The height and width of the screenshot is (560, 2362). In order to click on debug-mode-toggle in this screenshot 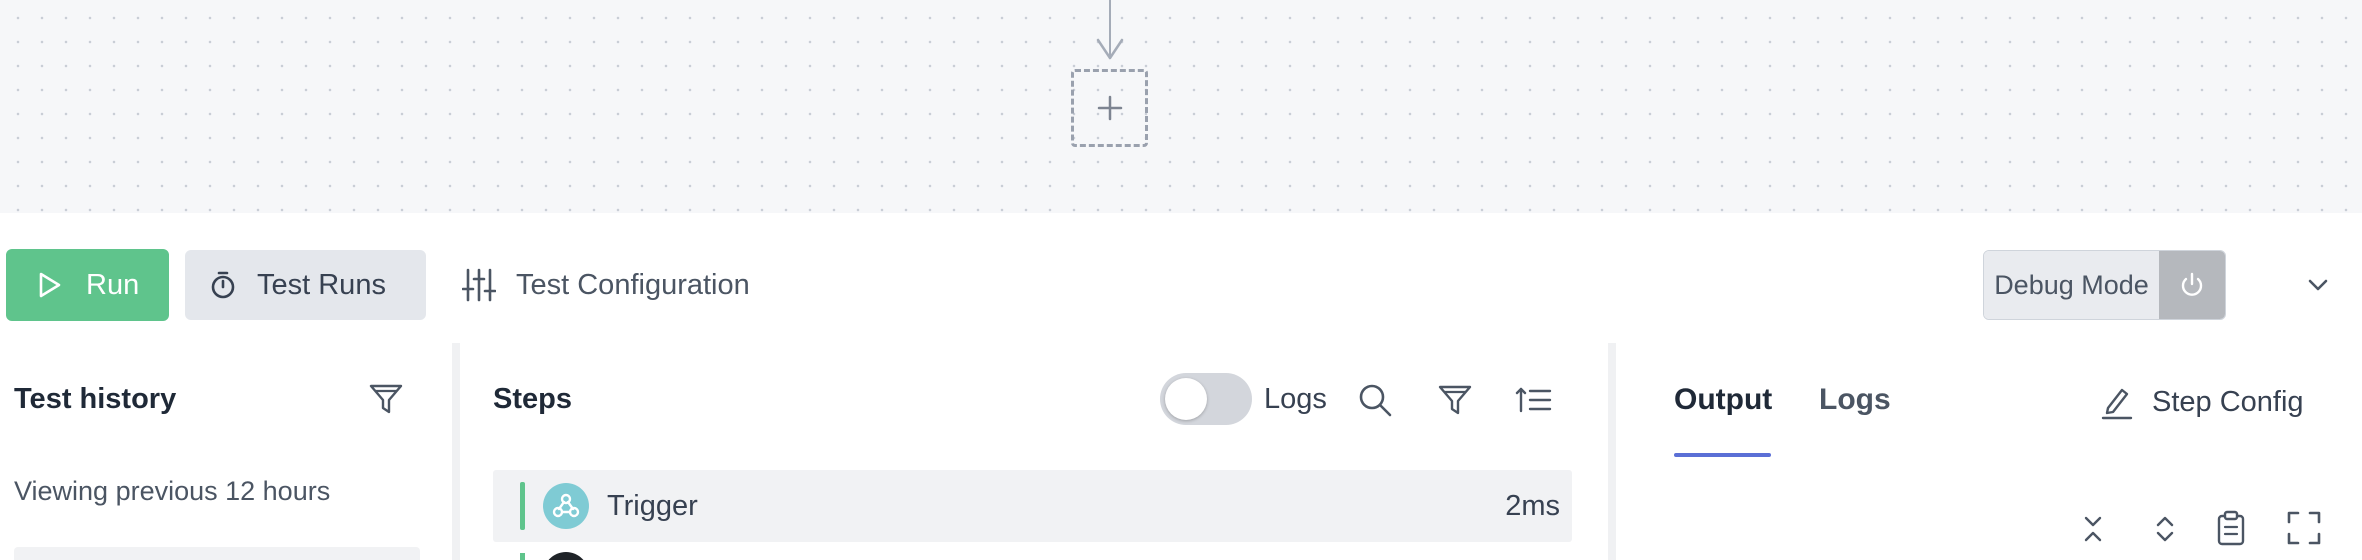, I will do `click(2192, 285)`.